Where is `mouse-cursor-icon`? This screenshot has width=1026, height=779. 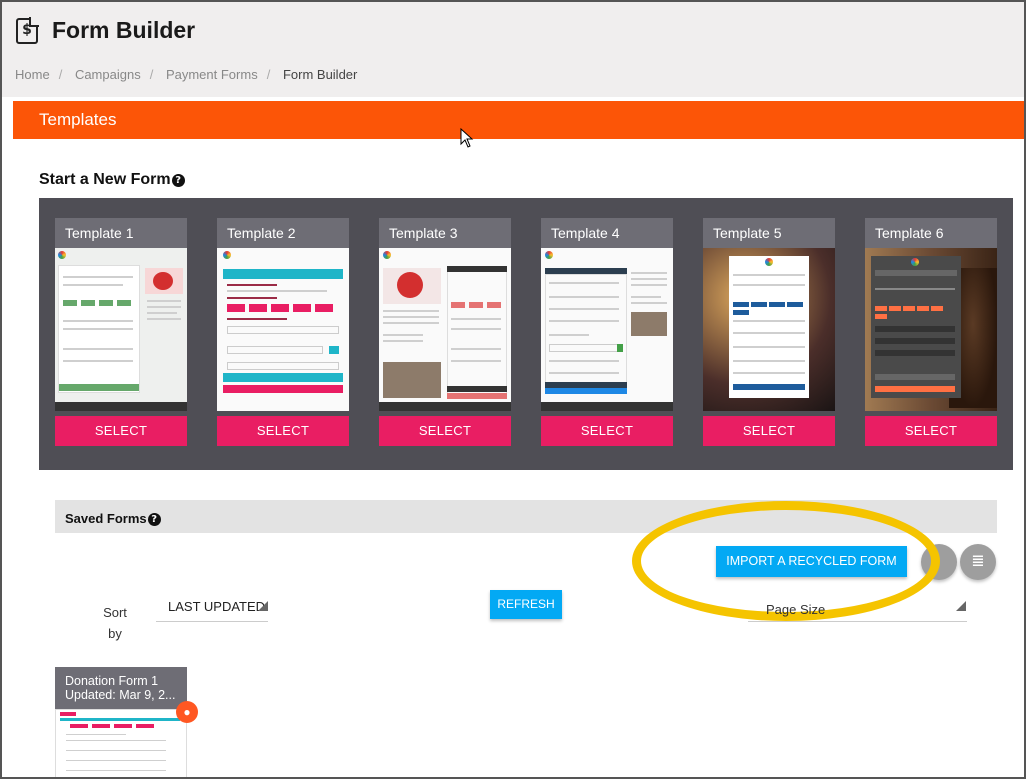
mouse-cursor-icon is located at coordinates (467, 138).